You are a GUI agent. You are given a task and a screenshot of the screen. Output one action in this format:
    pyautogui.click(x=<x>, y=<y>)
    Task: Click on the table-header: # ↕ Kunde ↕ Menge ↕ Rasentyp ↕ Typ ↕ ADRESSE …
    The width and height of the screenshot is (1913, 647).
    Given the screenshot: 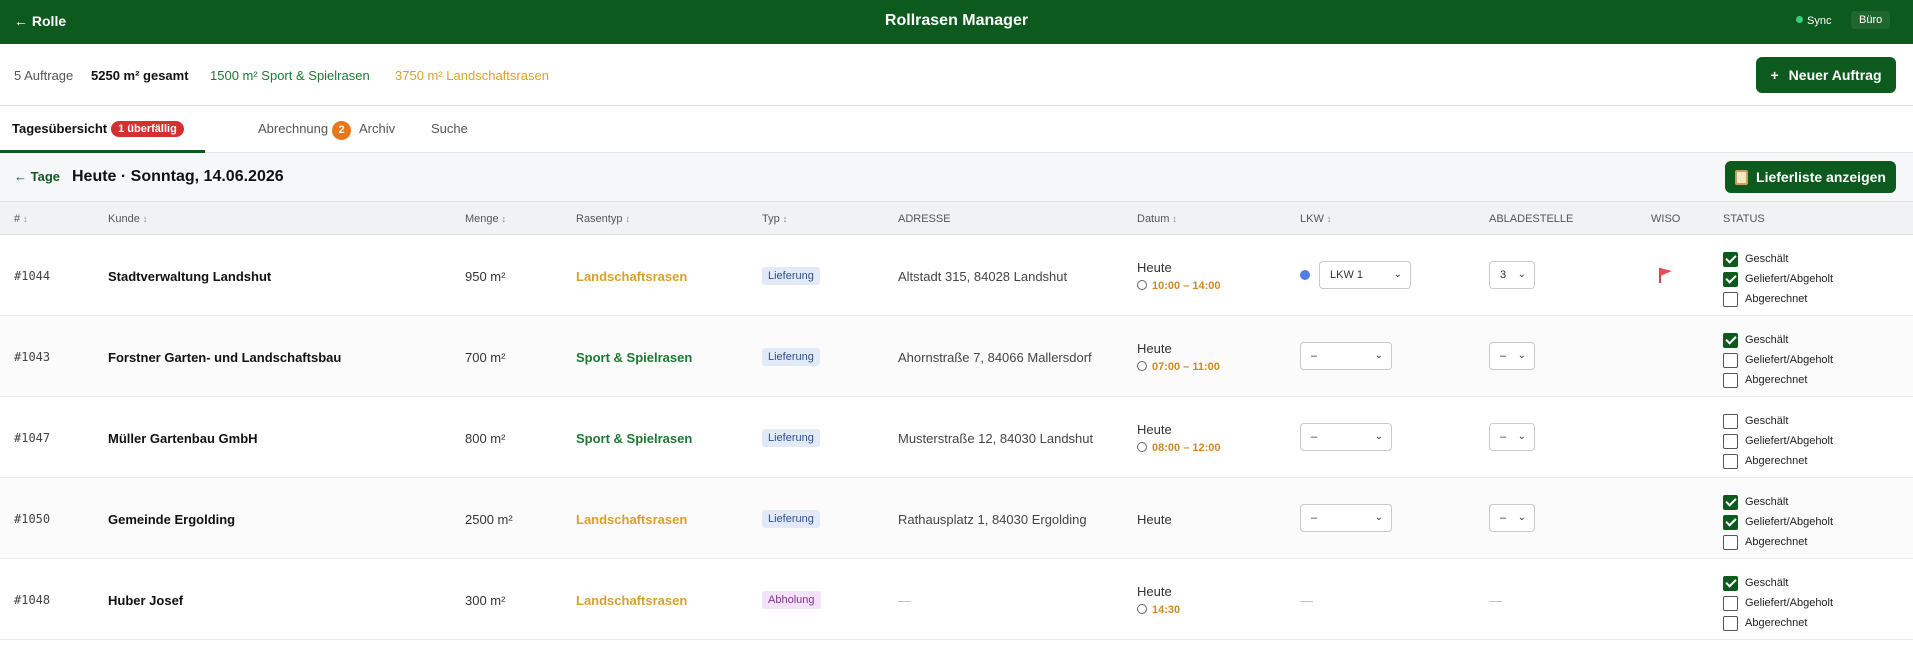 What is the action you would take?
    pyautogui.click(x=956, y=218)
    